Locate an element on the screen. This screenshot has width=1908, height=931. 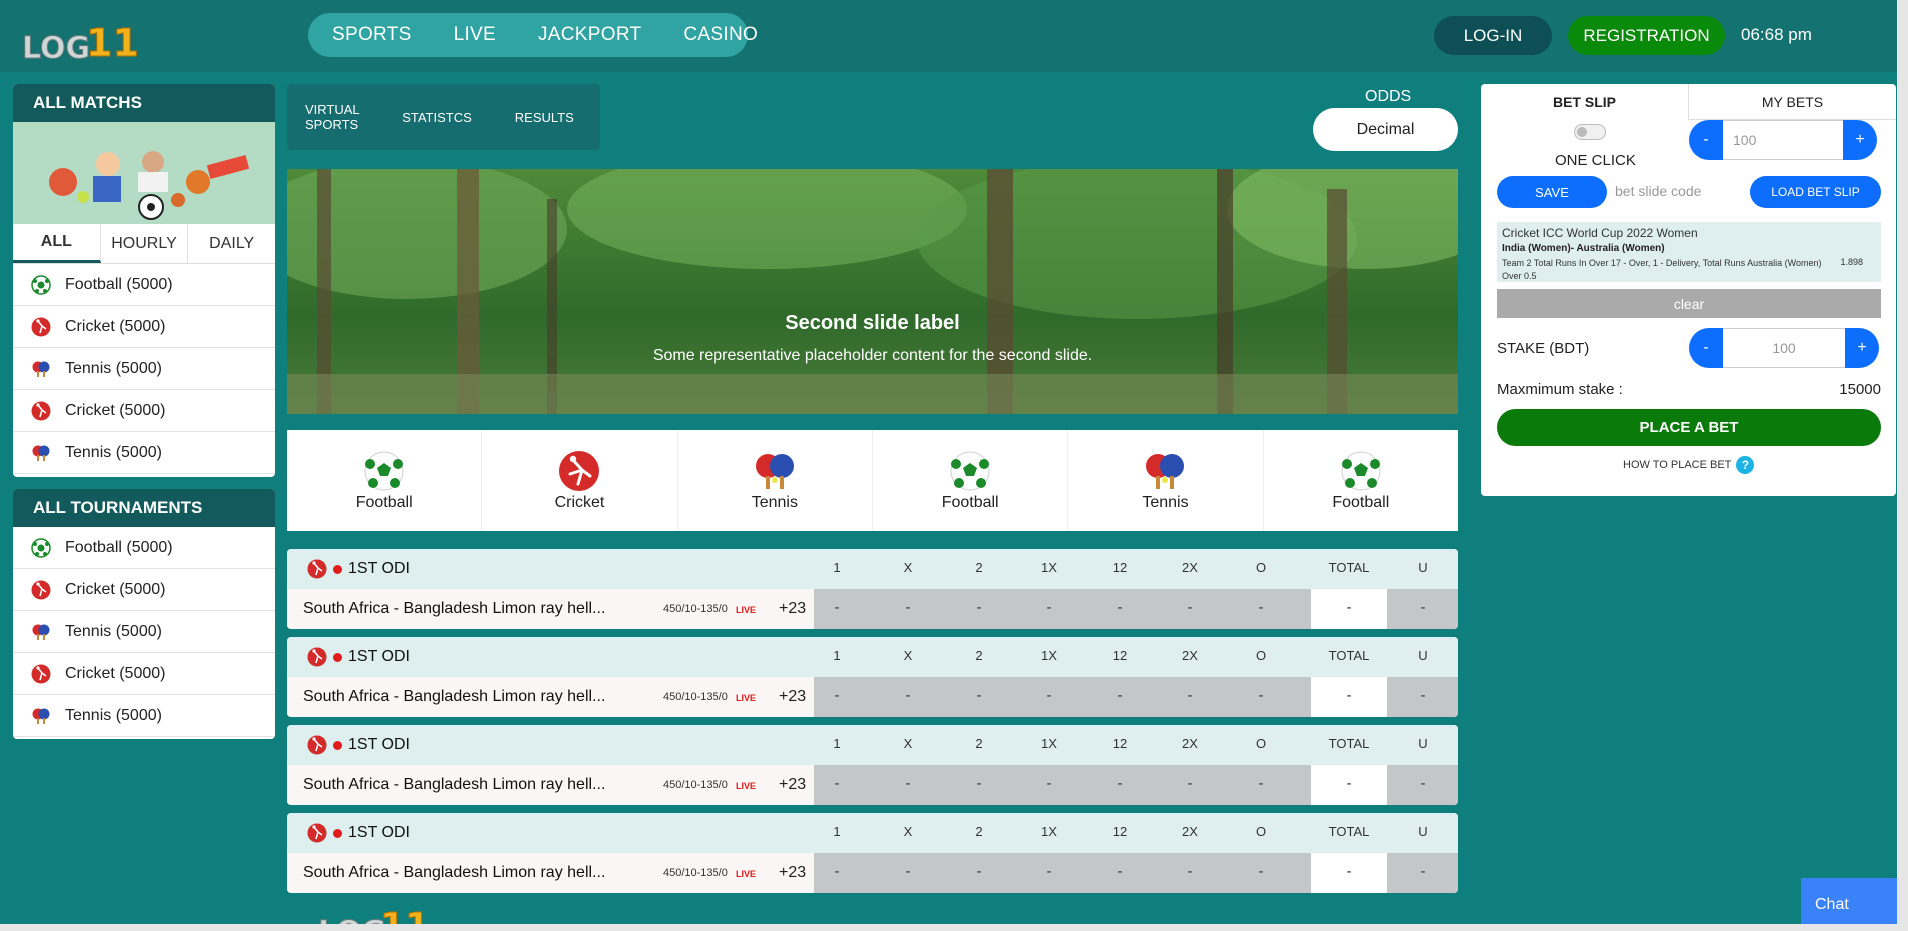
nav-sports: SPORTS is located at coordinates (372, 35).